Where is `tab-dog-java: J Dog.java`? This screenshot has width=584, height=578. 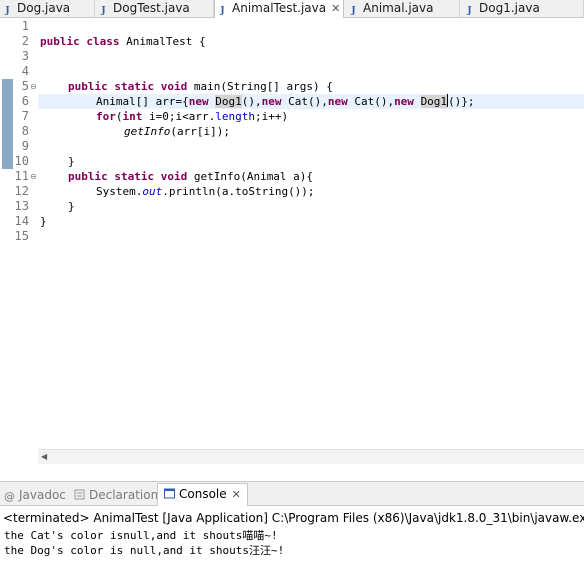 tab-dog-java: J Dog.java is located at coordinates (47, 8).